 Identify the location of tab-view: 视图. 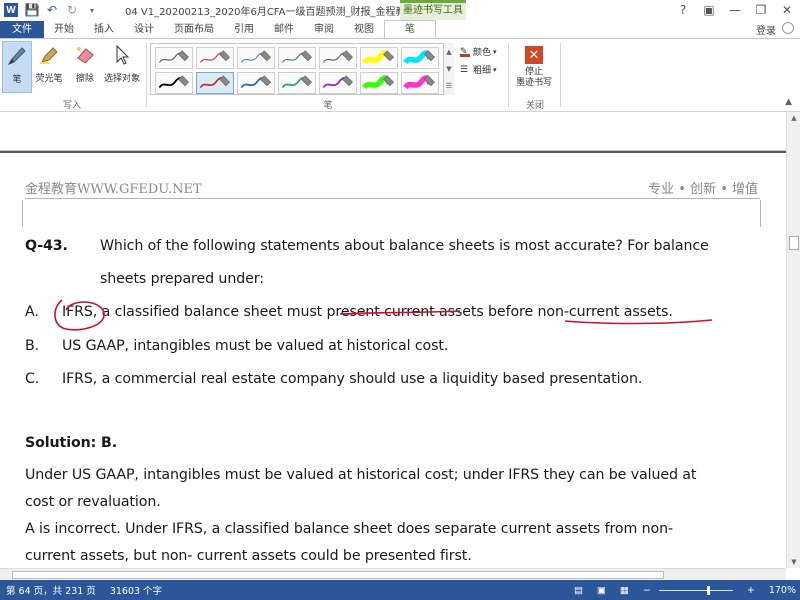
(364, 29).